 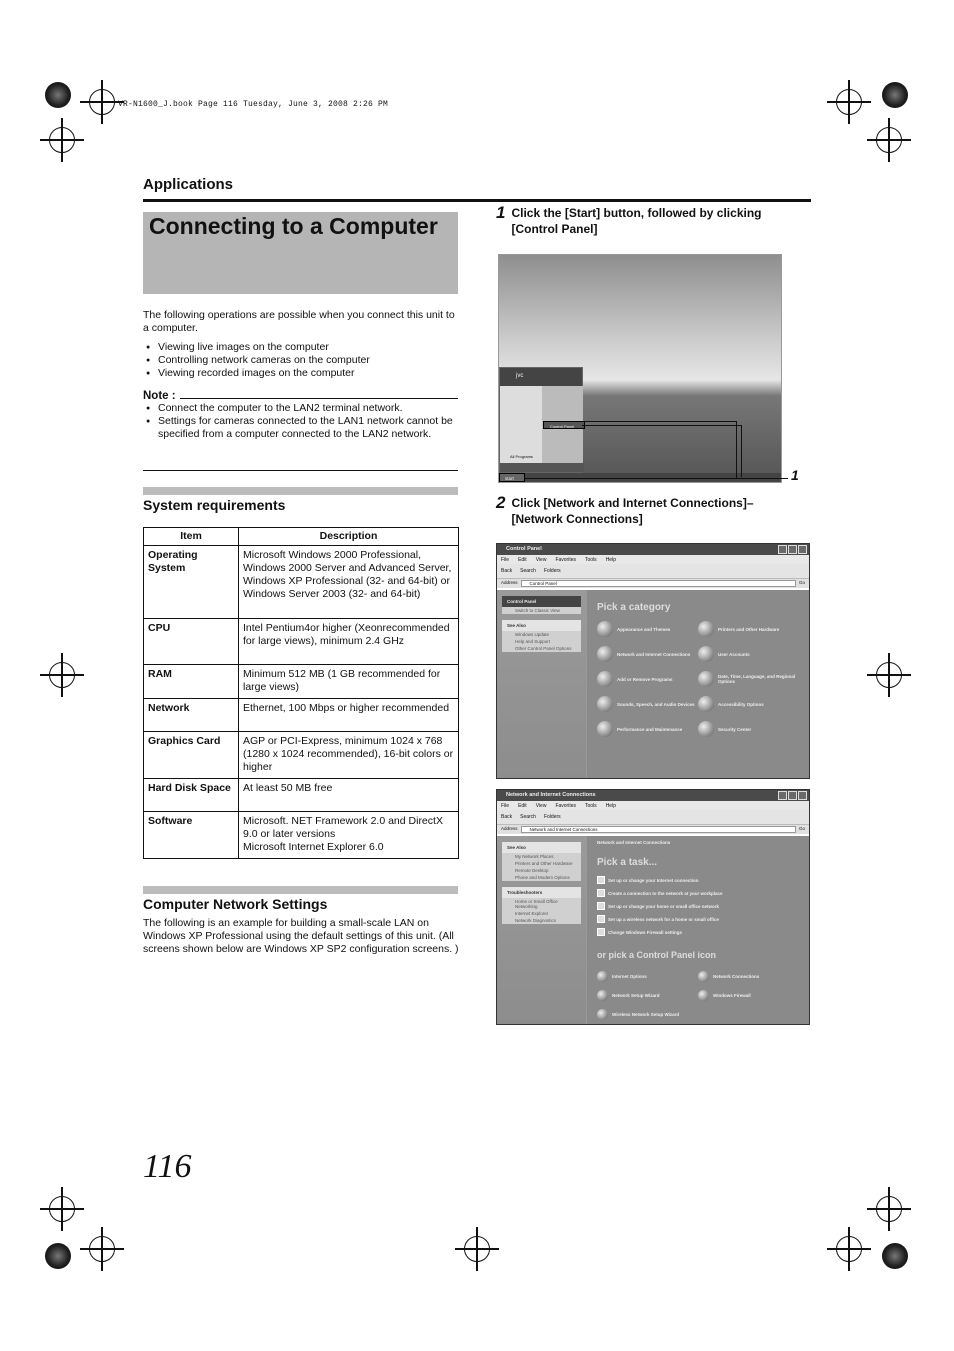 What do you see at coordinates (214, 505) in the screenshot?
I see `sysreq-heading: System requirements` at bounding box center [214, 505].